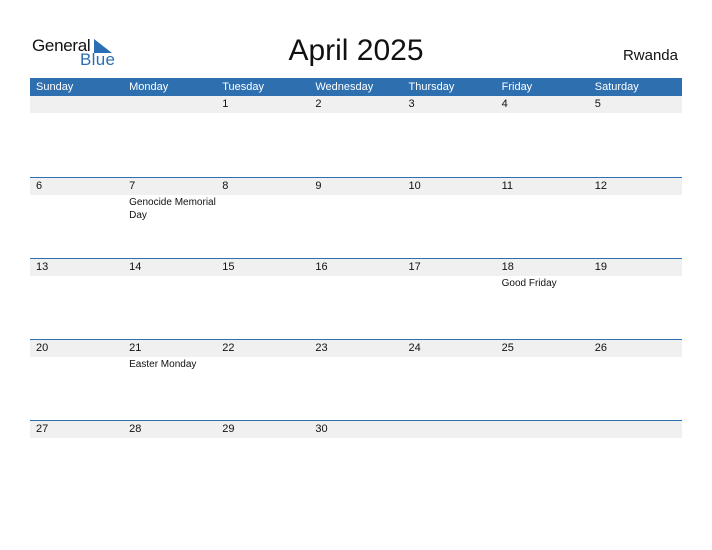  I want to click on day-number: 23, so click(321, 348).